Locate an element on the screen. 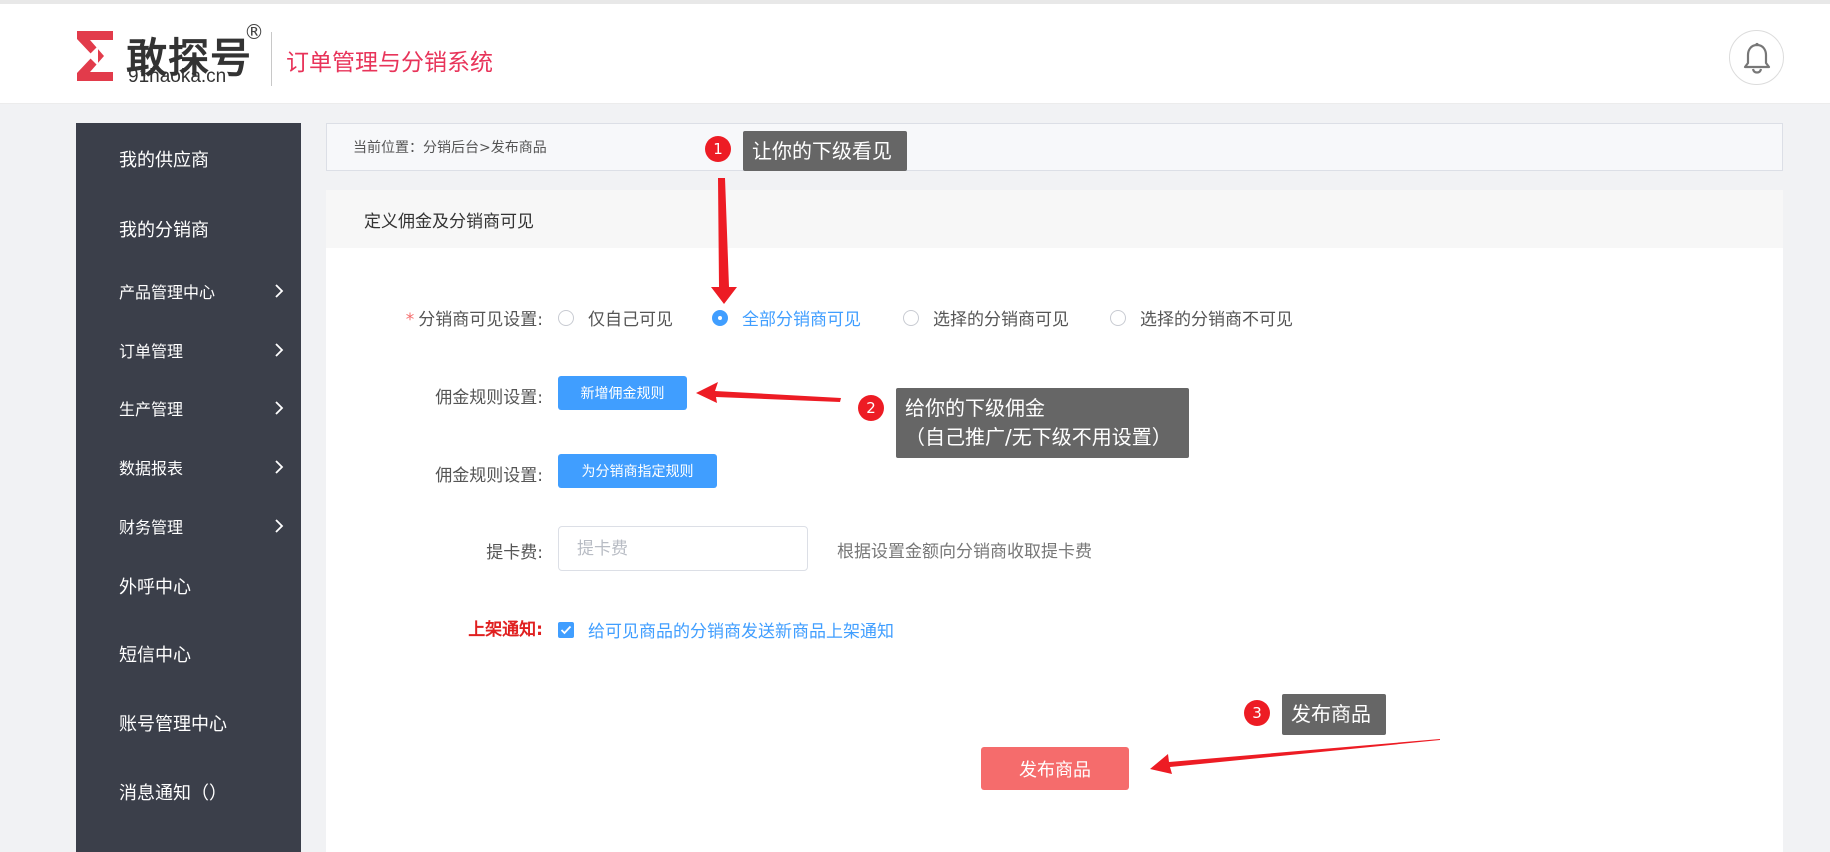 The width and height of the screenshot is (1830, 852). visibility-label-text: 分销商可见设置: is located at coordinates (480, 320).